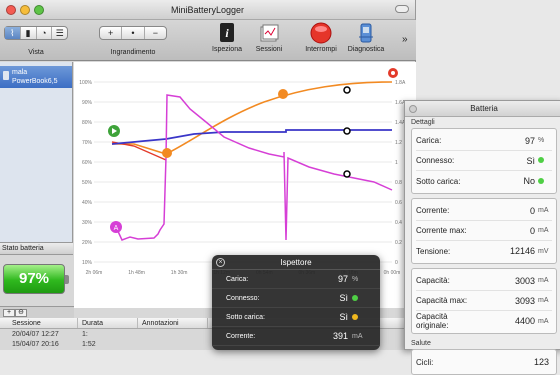 The image size is (560, 375). What do you see at coordinates (543, 251) in the screenshot?
I see `detail-unit: mV` at bounding box center [543, 251].